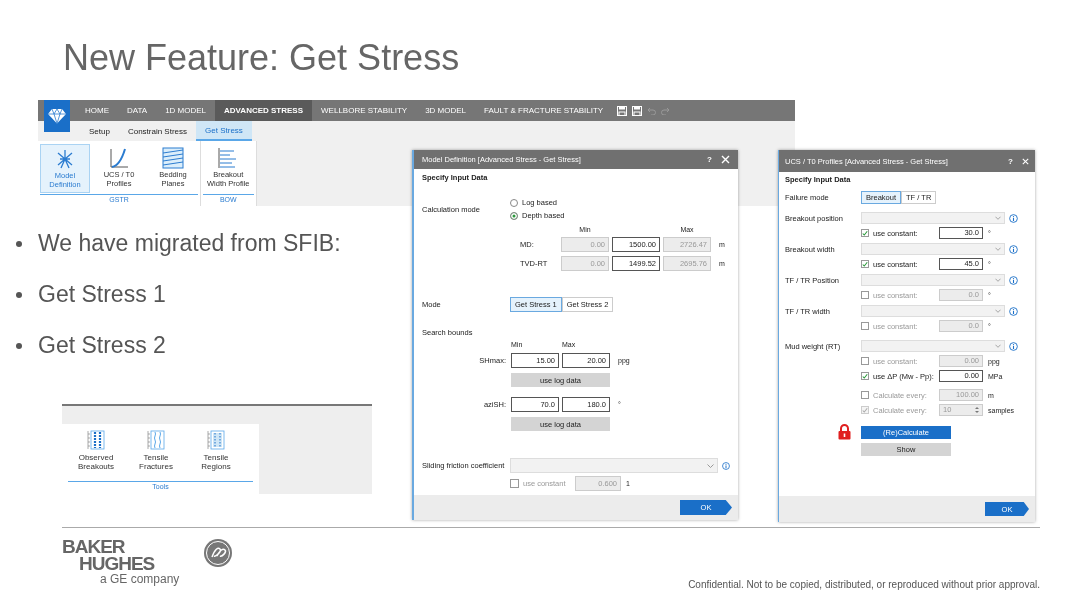 The width and height of the screenshot is (1080, 608). I want to click on ribbon-tab: WELLBORE STABILITY, so click(364, 110).